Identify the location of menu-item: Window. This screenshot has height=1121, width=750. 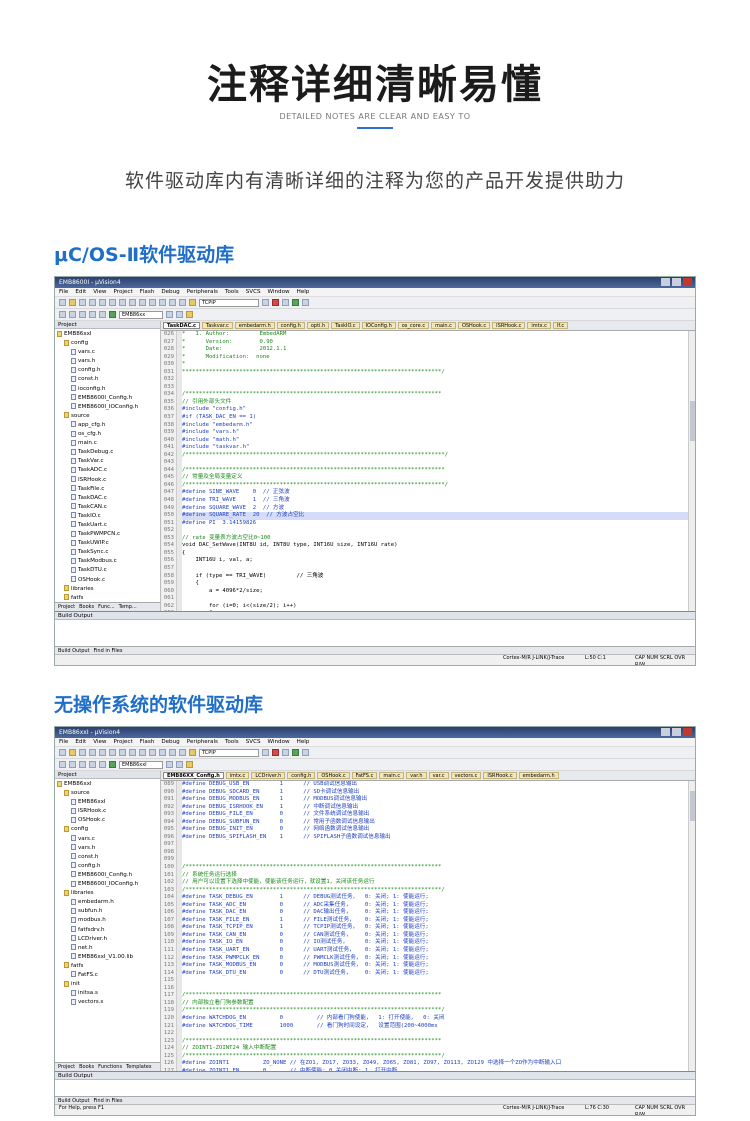
(279, 292).